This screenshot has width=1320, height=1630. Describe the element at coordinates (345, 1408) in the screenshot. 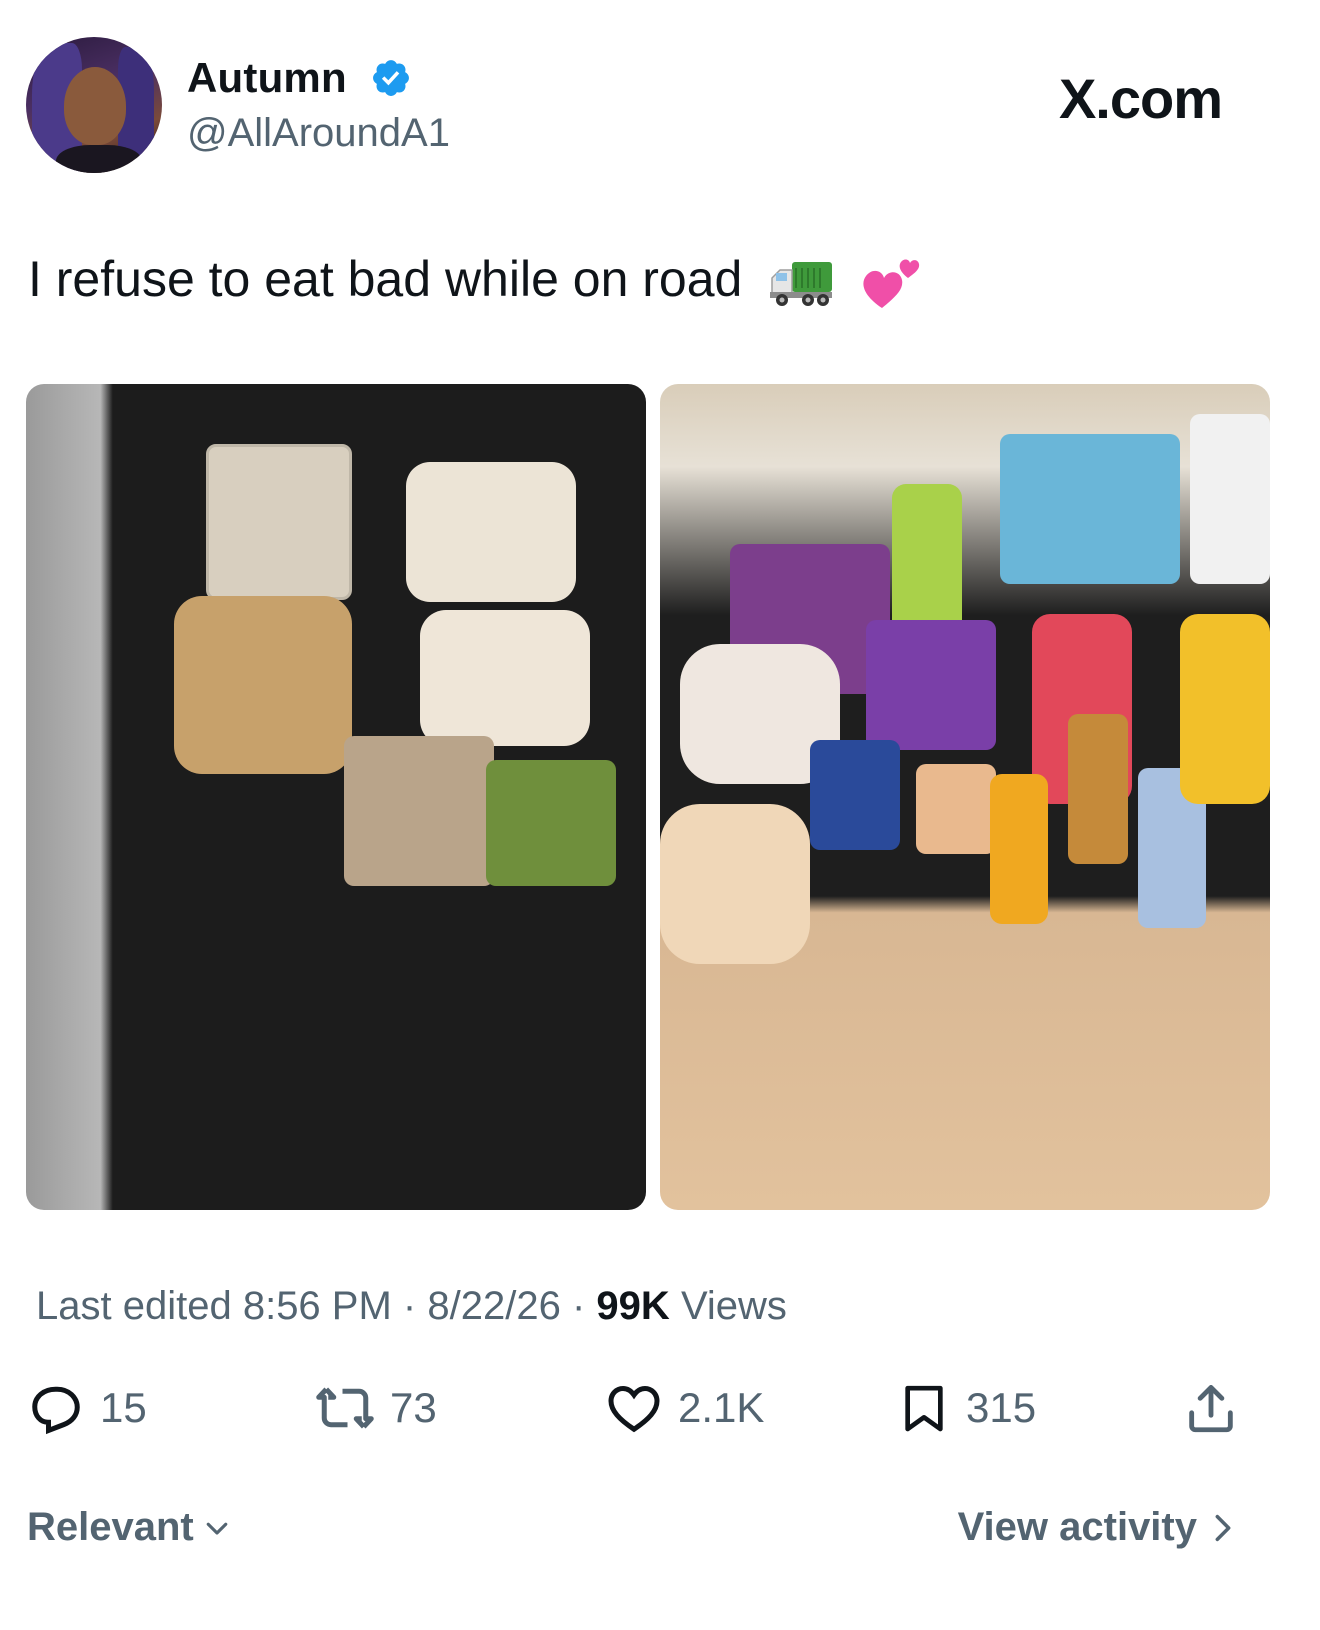

I see `repost-icon` at that location.